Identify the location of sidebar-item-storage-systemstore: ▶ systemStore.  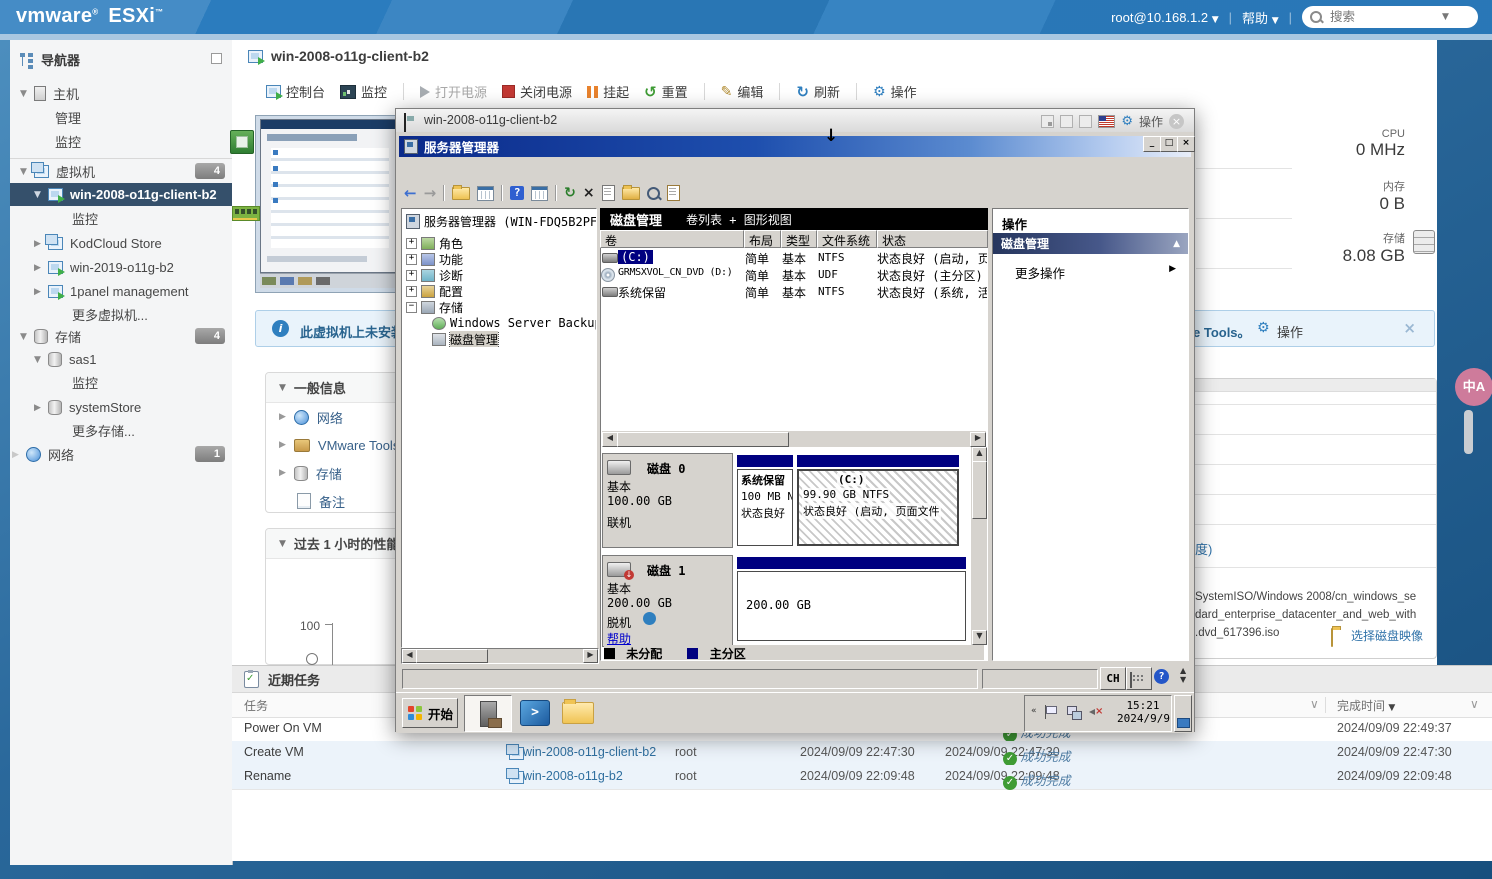
(121, 407).